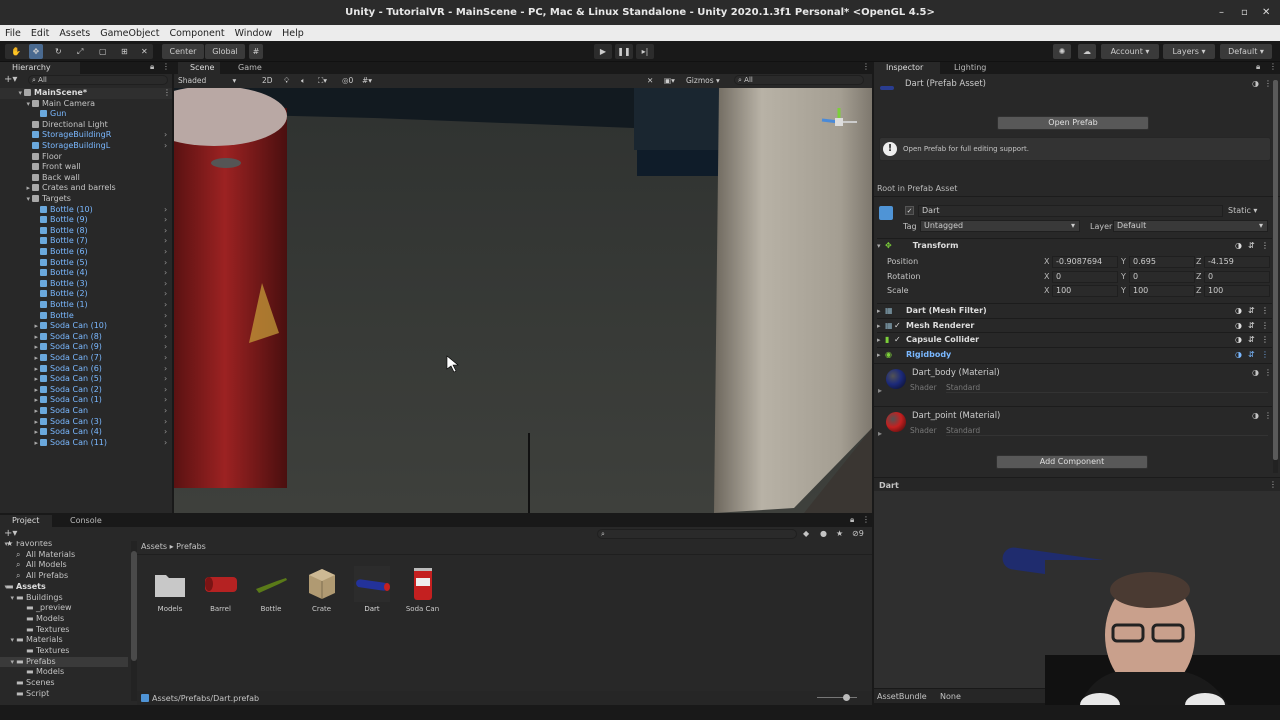 Image resolution: width=1280 pixels, height=720 pixels. Describe the element at coordinates (697, 534) in the screenshot. I see `project-search-input: ⌕` at that location.